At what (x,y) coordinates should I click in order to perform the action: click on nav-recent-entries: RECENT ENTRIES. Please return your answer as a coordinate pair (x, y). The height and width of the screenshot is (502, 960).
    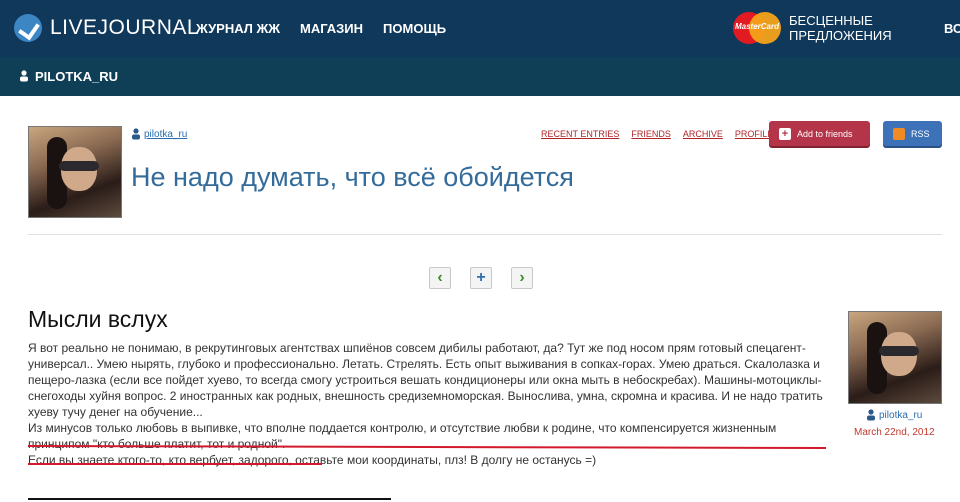
    Looking at the image, I should click on (580, 134).